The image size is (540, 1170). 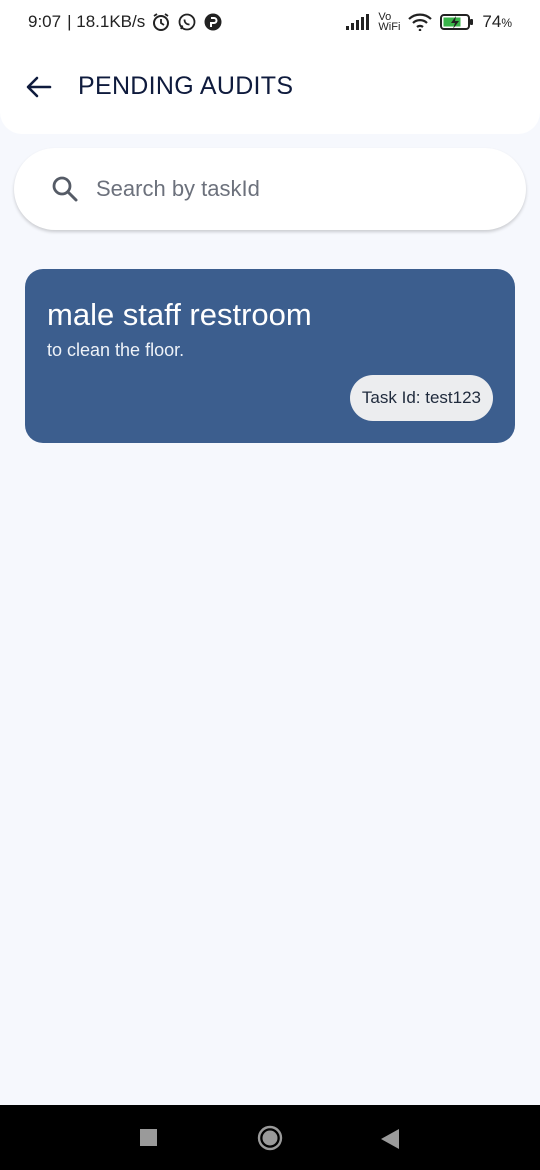 I want to click on battery-percent: 74, so click(x=492, y=21).